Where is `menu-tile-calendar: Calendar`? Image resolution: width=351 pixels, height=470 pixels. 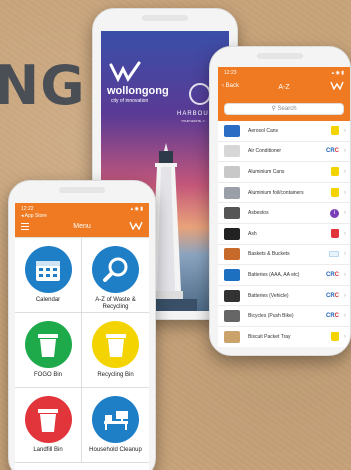 menu-tile-calendar: Calendar is located at coordinates (48, 275).